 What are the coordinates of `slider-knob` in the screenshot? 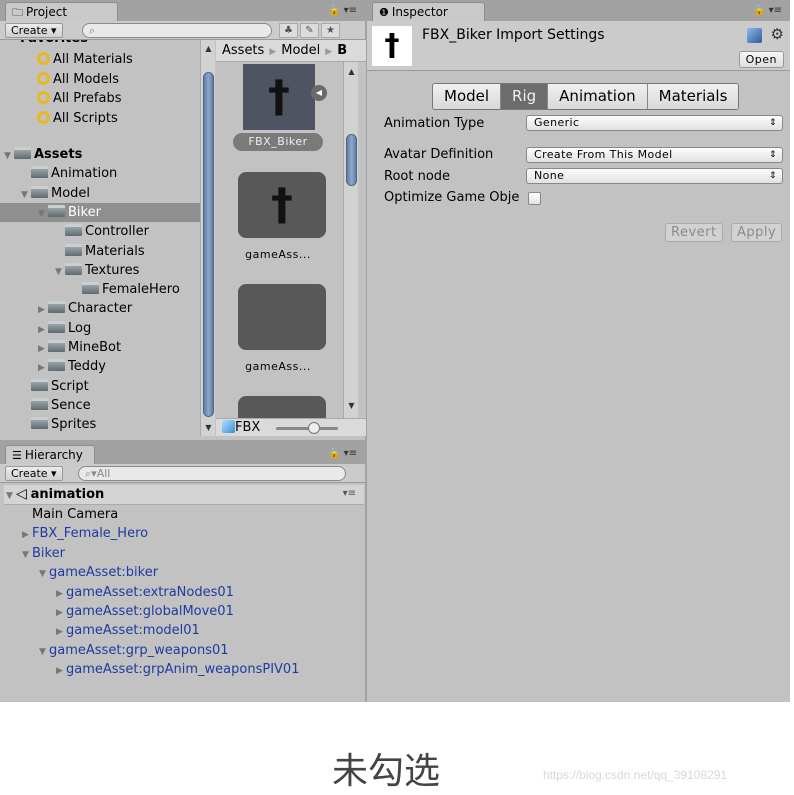 It's located at (314, 428).